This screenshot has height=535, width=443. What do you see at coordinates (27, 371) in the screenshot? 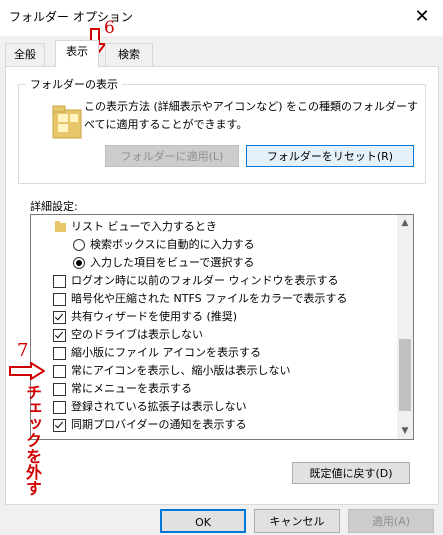
I see `annotation-arrow-right-icon` at bounding box center [27, 371].